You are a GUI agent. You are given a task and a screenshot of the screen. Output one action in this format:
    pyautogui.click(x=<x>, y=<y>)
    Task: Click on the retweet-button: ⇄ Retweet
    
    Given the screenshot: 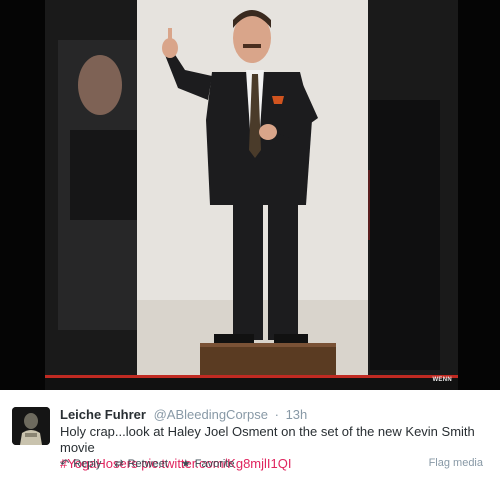 What is the action you would take?
    pyautogui.click(x=141, y=464)
    